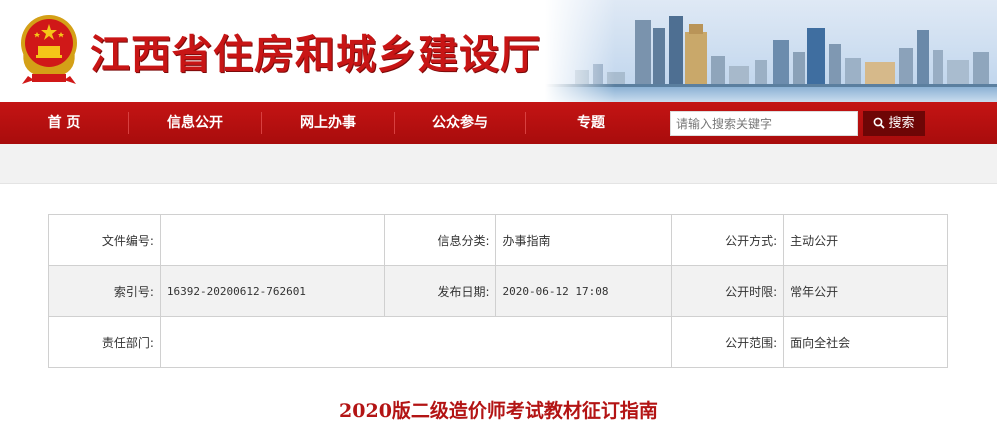 This screenshot has height=426, width=997. Describe the element at coordinates (104, 342) in the screenshot. I see `meta-label: 责任部门:` at that location.